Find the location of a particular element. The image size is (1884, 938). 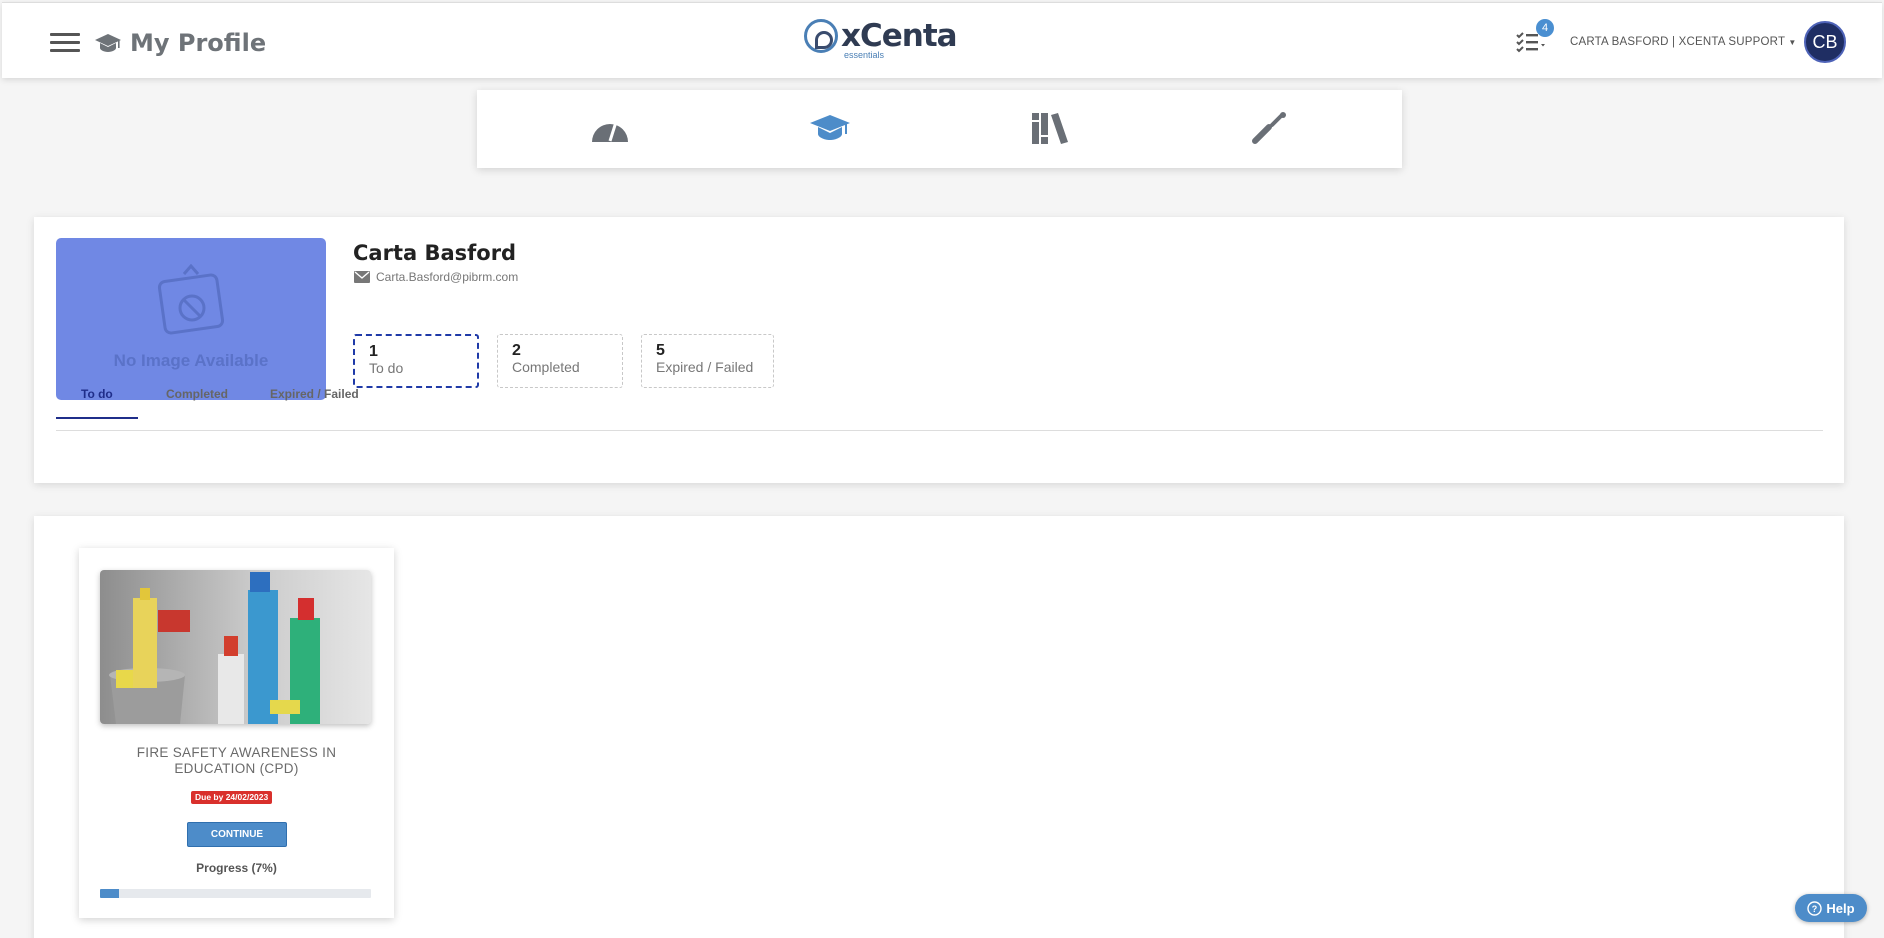

profile-tabs: To do Completed Expired / Failed is located at coordinates (939, 406).